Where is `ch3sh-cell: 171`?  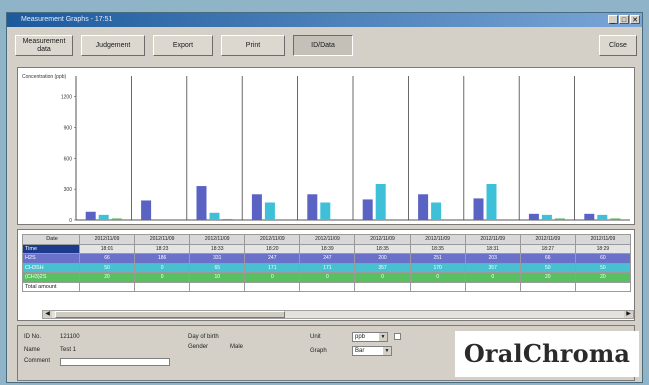
ch3sh-cell: 171 is located at coordinates (327, 267).